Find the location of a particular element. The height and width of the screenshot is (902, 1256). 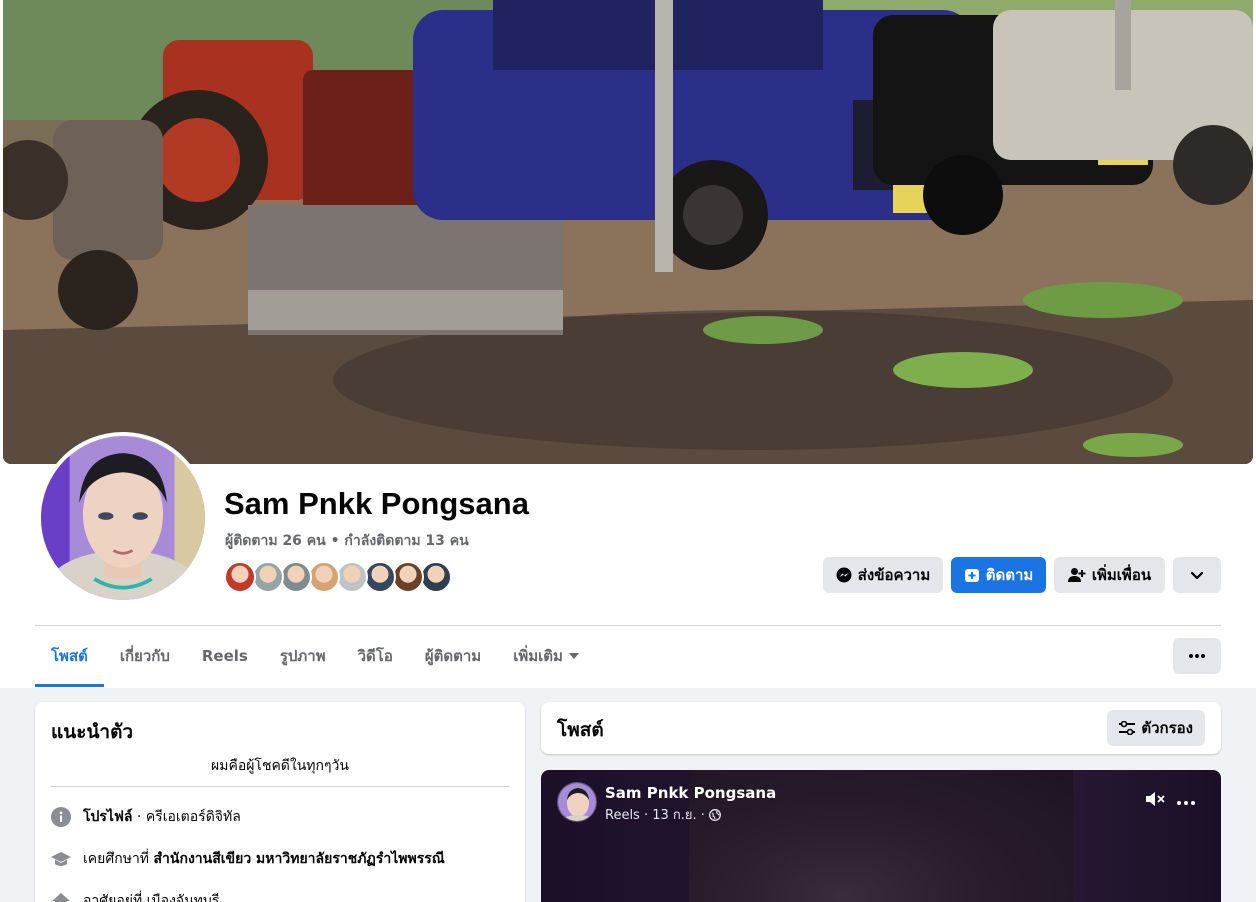

follow-button: ติดตาม is located at coordinates (998, 575).